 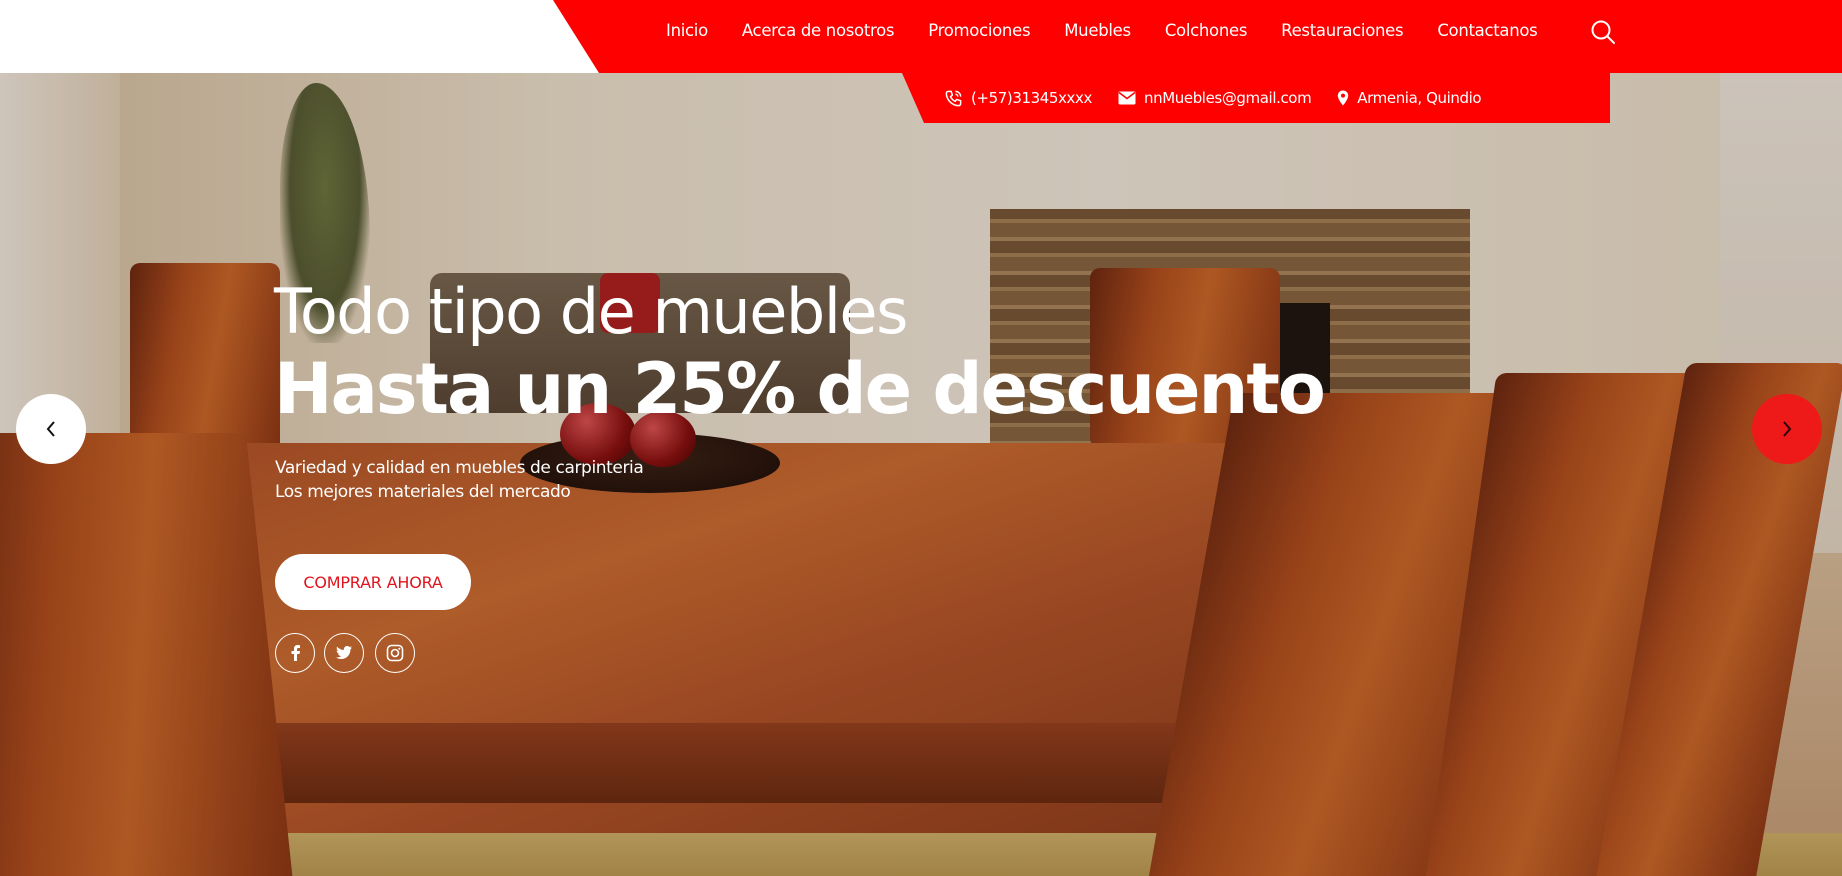 What do you see at coordinates (1343, 98) in the screenshot?
I see `map-pin-icon` at bounding box center [1343, 98].